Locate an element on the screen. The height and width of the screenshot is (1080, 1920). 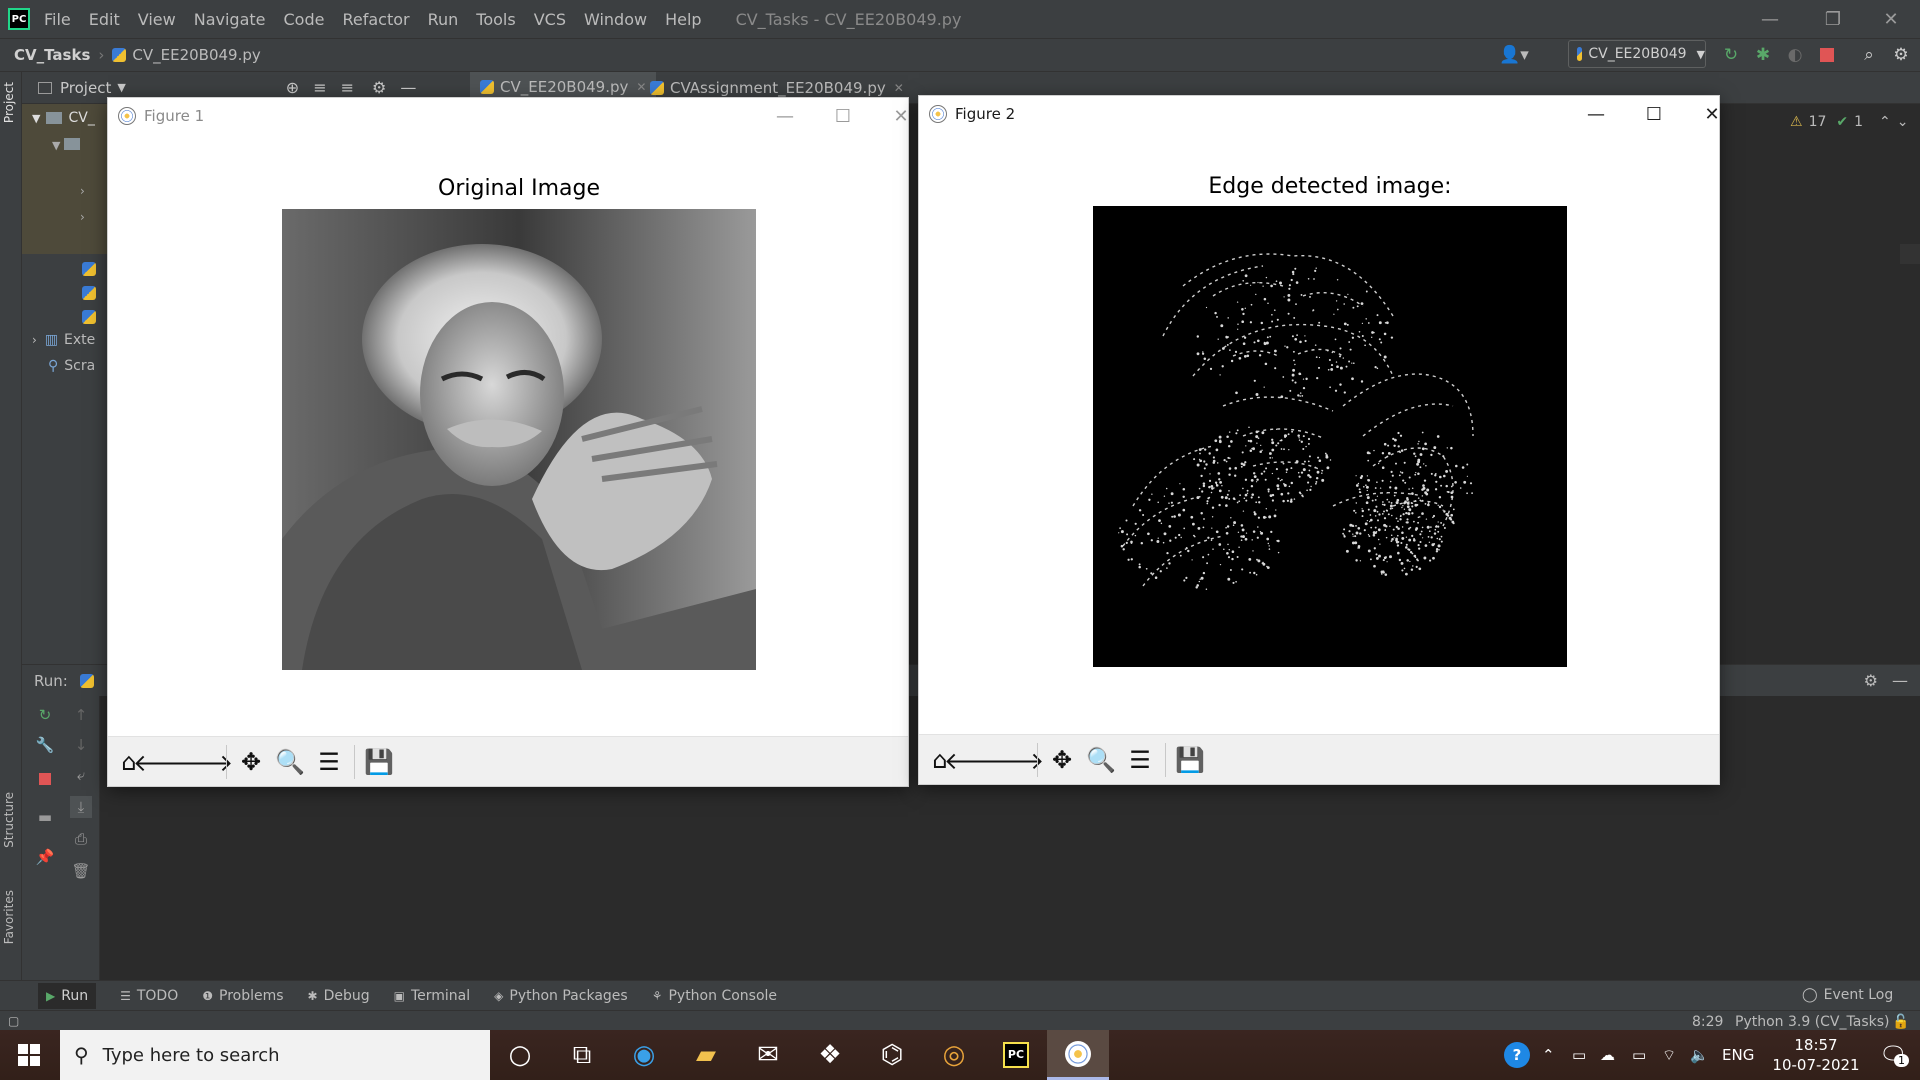
menu-code: Code is located at coordinates (304, 19).